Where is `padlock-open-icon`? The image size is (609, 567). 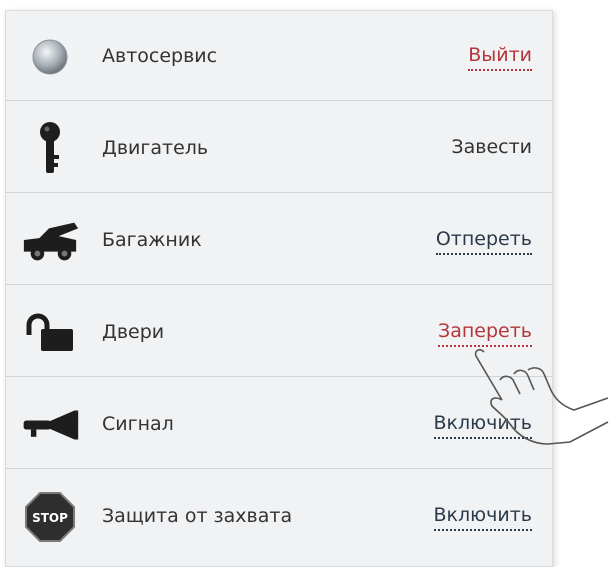 padlock-open-icon is located at coordinates (50, 333).